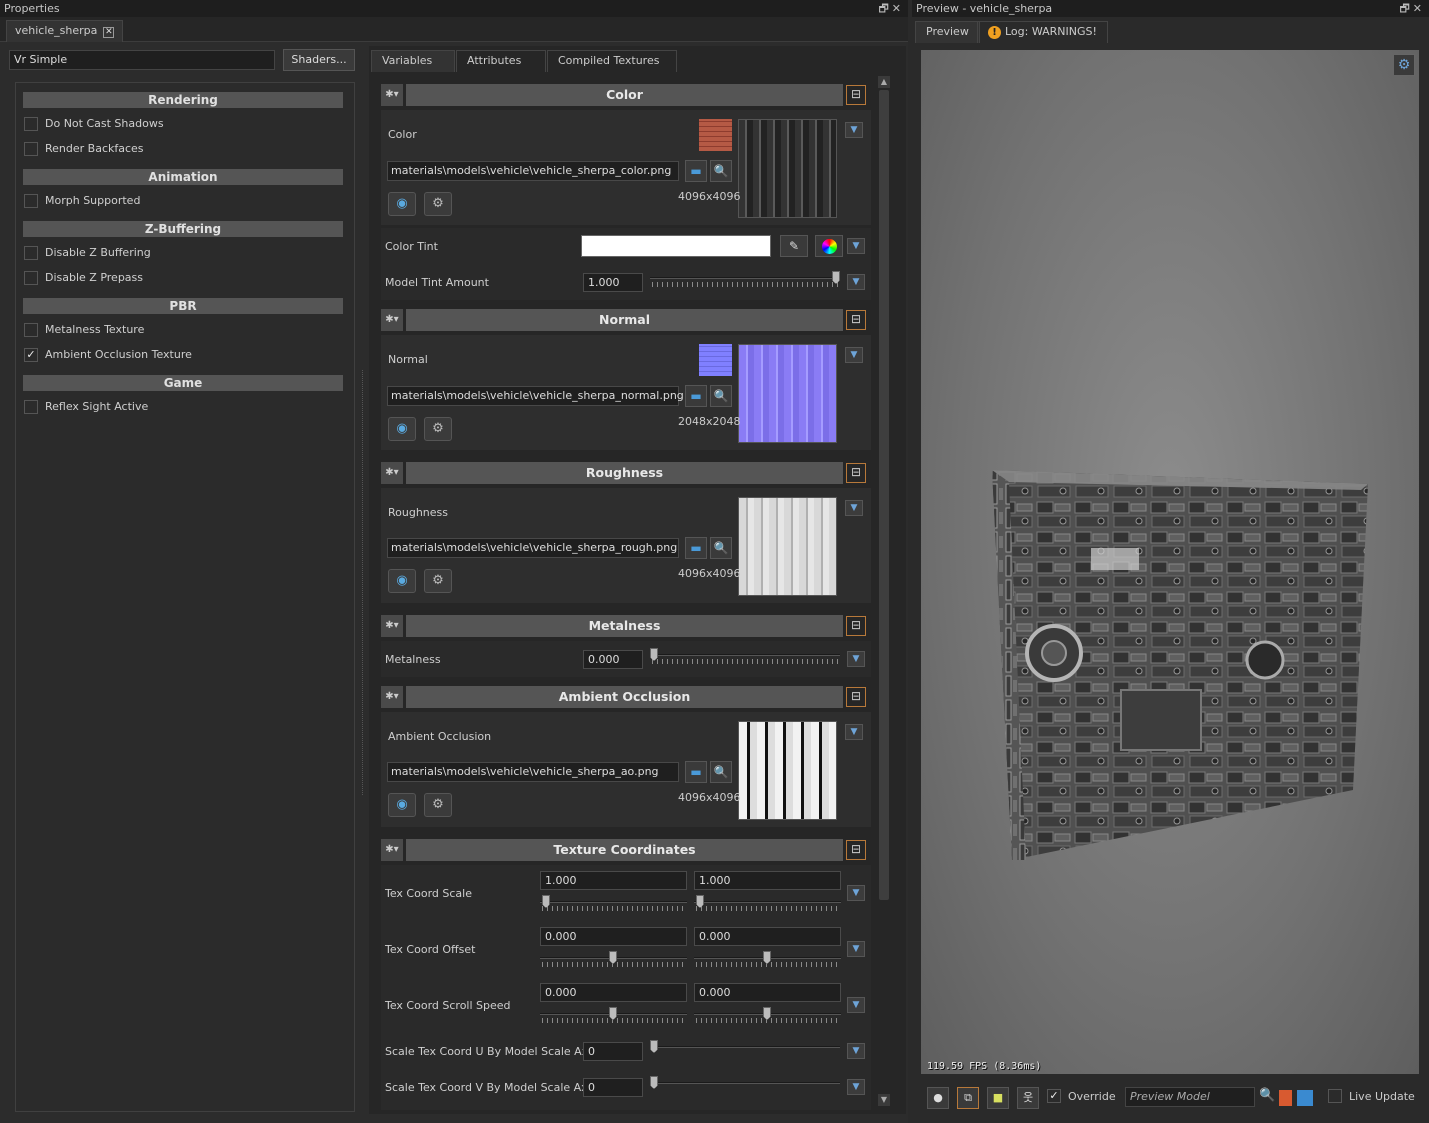 The width and height of the screenshot is (1429, 1123). I want to click on option-disable-z-buffering: Disable Z Buffering, so click(87, 253).